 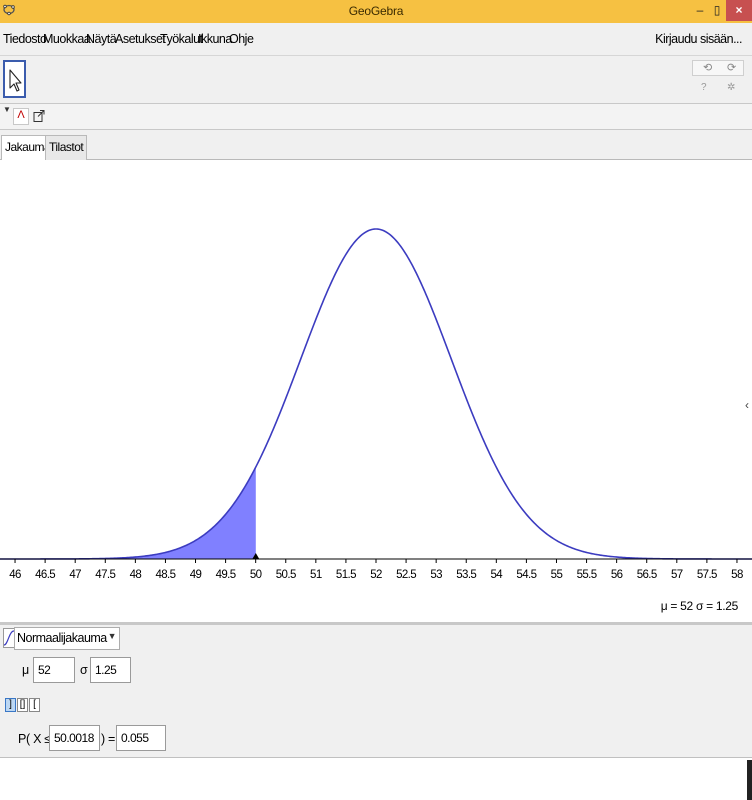 I want to click on x-tick-label: 55.5, so click(x=587, y=575).